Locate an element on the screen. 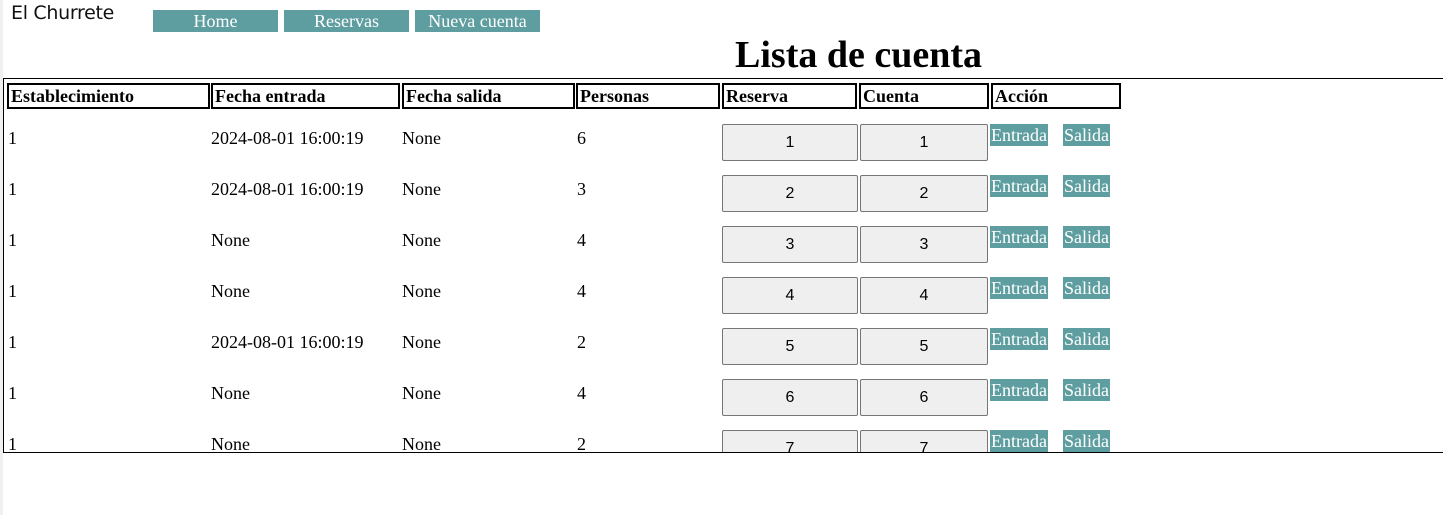 This screenshot has height=515, width=1443. header-cuenta: Cuenta is located at coordinates (924, 96).